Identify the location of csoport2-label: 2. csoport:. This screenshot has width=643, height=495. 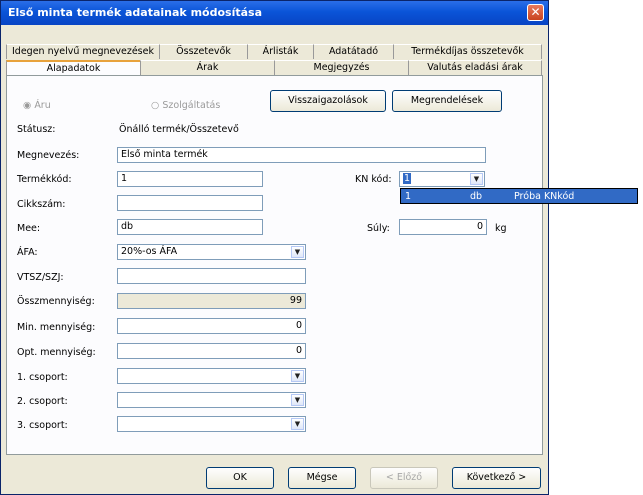
(42, 401).